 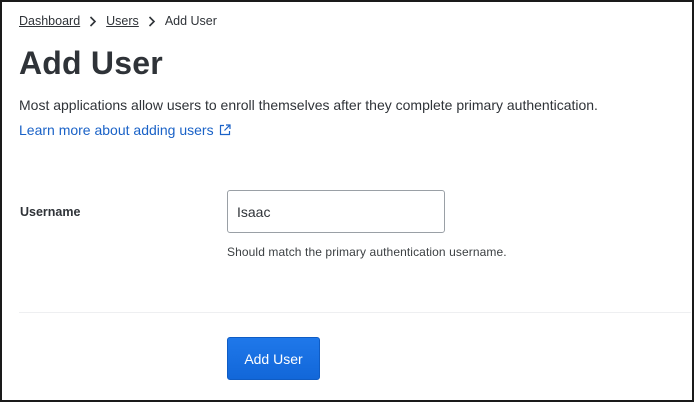 I want to click on learn-more-label: Learn more about adding users, so click(x=116, y=130).